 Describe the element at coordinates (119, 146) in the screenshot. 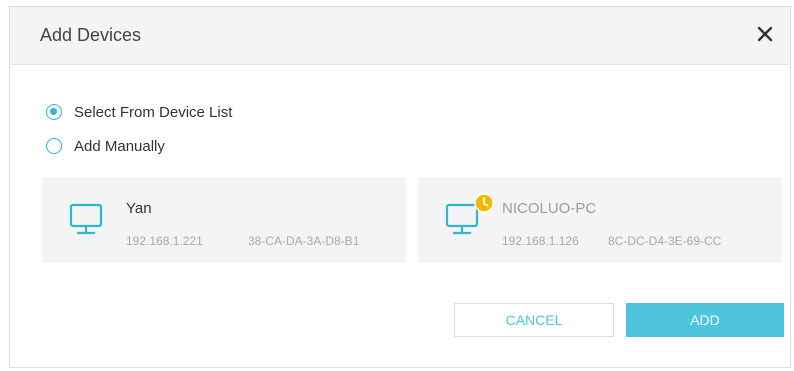

I see `radio-label-add-manually: Add Manually` at that location.